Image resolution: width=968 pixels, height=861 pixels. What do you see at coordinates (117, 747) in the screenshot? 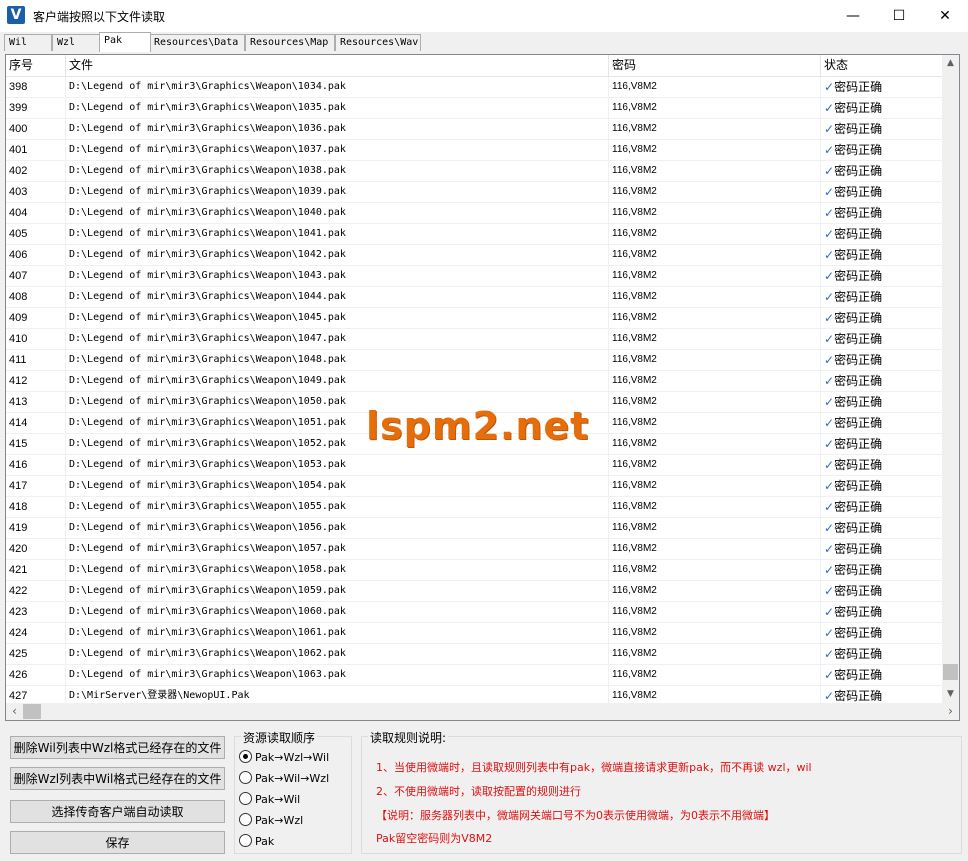
I see `delete-wil-duplicates-button: 删除Wil列表中Wzl格式已经存在的文件` at bounding box center [117, 747].